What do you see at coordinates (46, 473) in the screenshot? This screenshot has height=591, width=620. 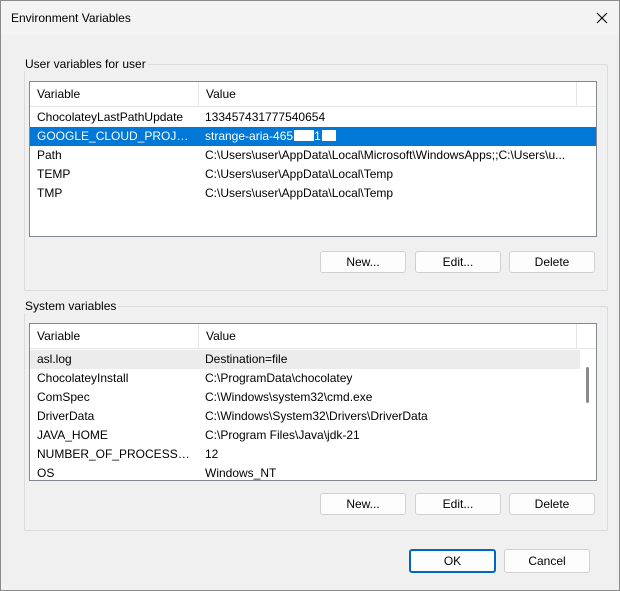 I see `variable-name: OS` at bounding box center [46, 473].